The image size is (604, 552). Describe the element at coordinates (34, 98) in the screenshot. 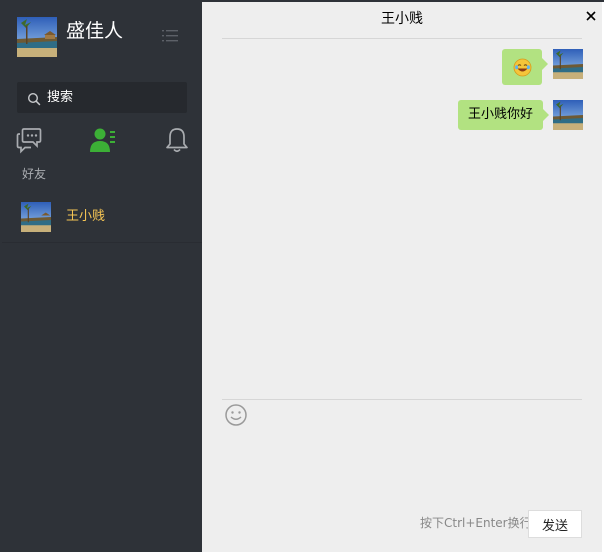

I see `search-icon` at that location.